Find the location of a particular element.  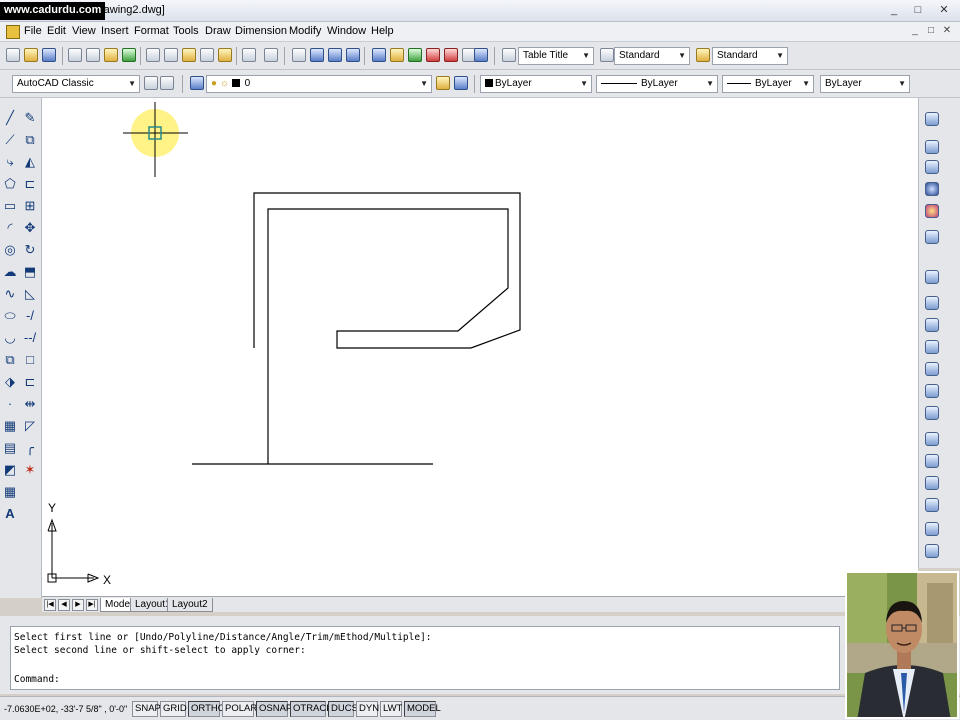

sheet-set-icon is located at coordinates (433, 55).